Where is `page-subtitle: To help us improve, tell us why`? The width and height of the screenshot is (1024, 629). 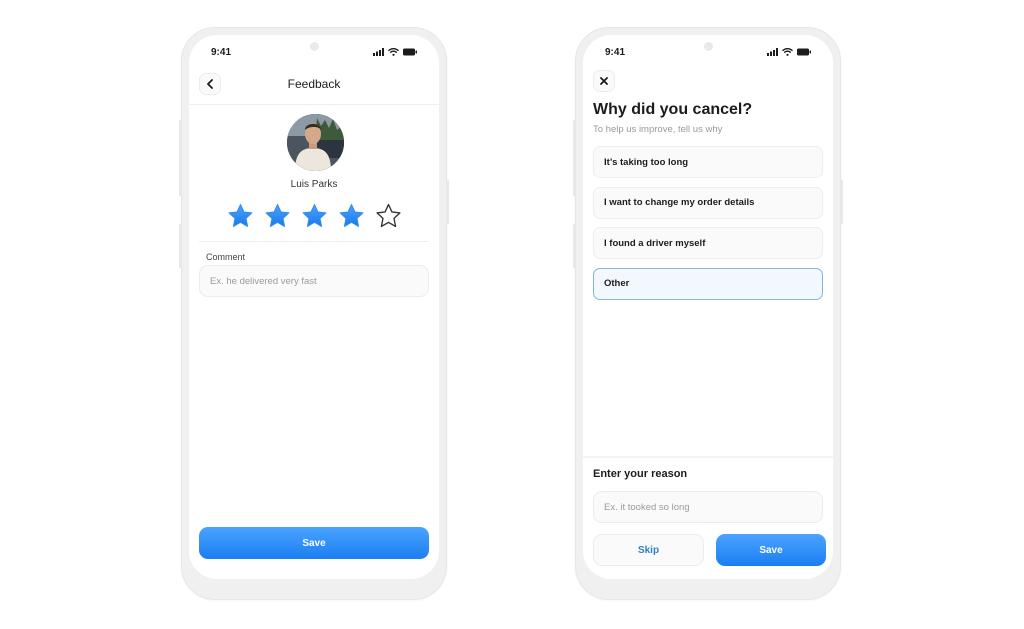 page-subtitle: To help us improve, tell us why is located at coordinates (658, 129).